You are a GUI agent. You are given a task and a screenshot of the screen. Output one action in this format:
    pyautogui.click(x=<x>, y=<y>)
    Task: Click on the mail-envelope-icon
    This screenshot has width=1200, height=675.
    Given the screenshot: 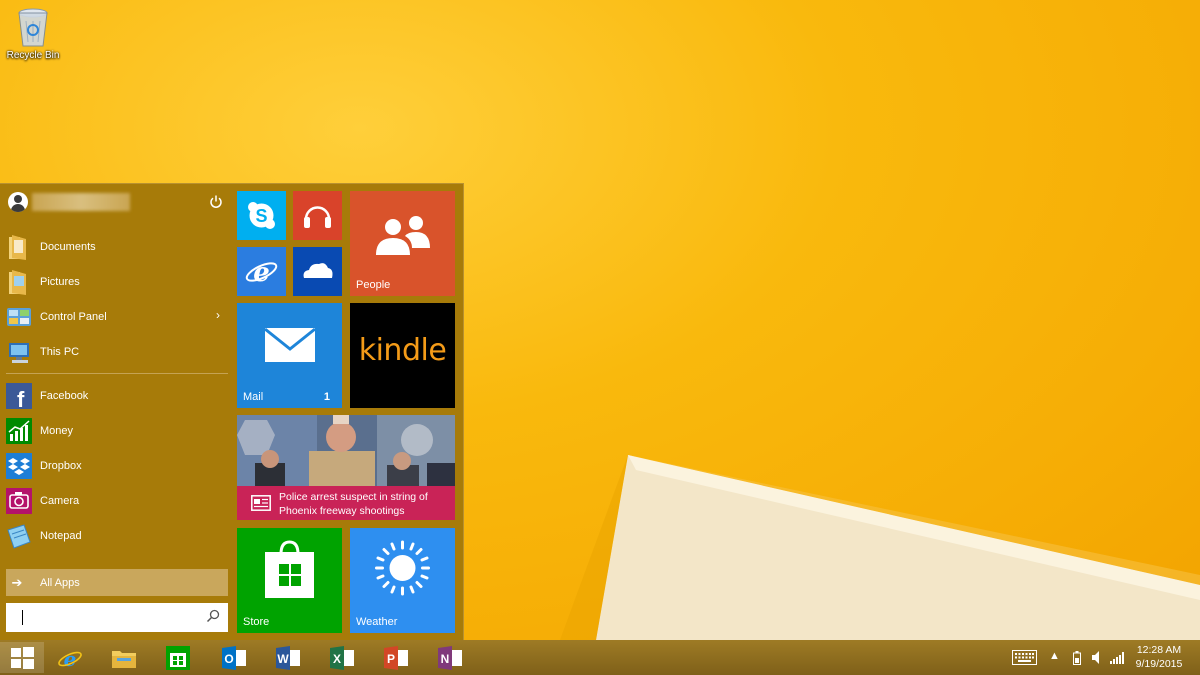 What is the action you would take?
    pyautogui.click(x=290, y=344)
    